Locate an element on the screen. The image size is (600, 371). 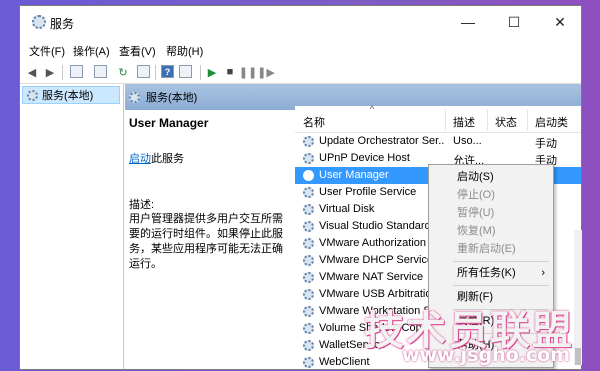
submenu-arrow-icon: › is located at coordinates (543, 273).